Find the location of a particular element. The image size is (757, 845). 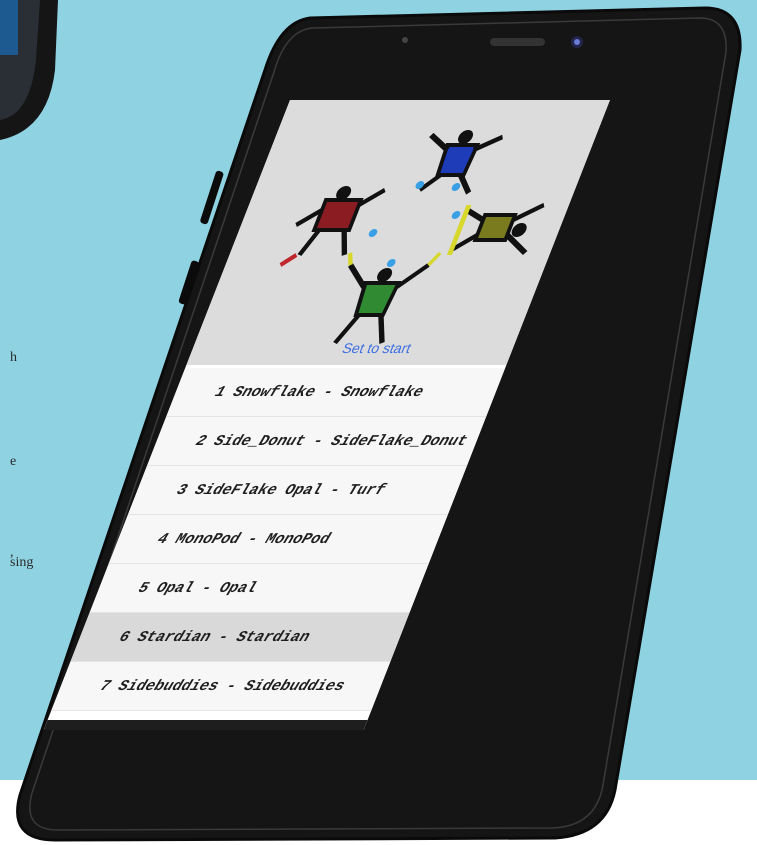

speaker-grille is located at coordinates (517, 42).